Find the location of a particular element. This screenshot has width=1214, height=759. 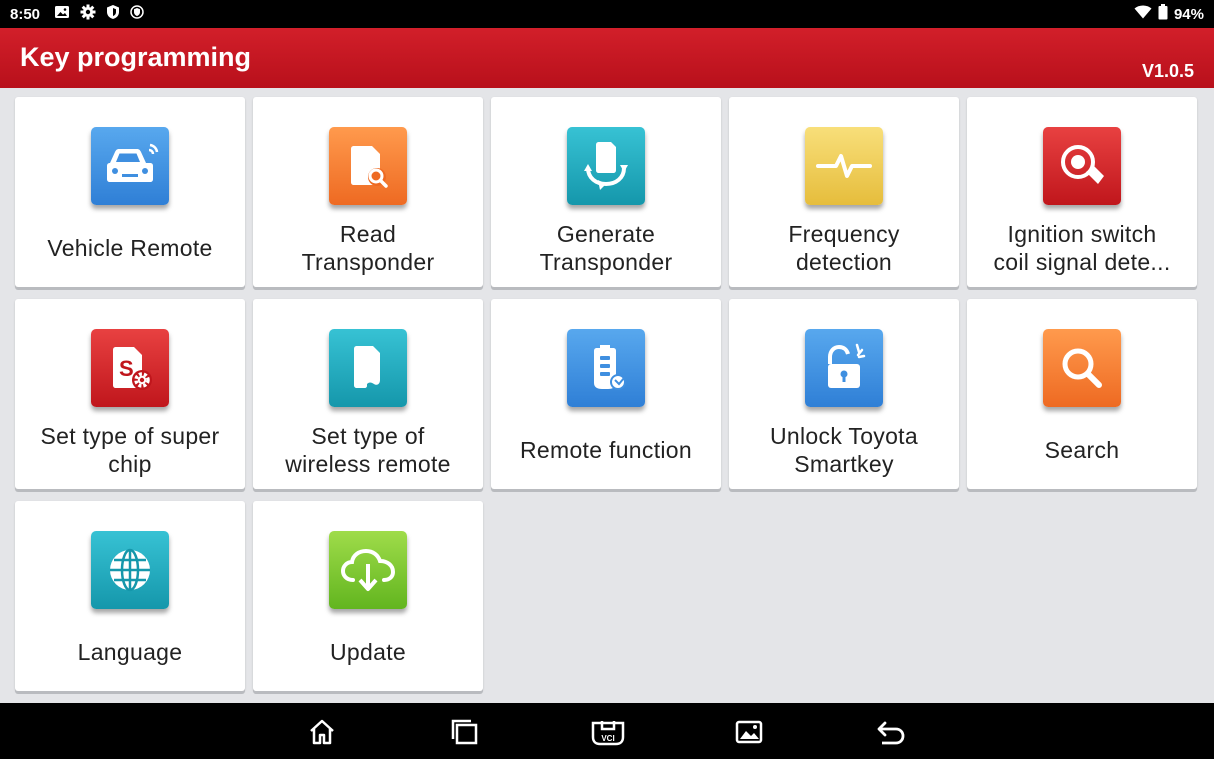

remote-key-icon is located at coordinates (606, 368).